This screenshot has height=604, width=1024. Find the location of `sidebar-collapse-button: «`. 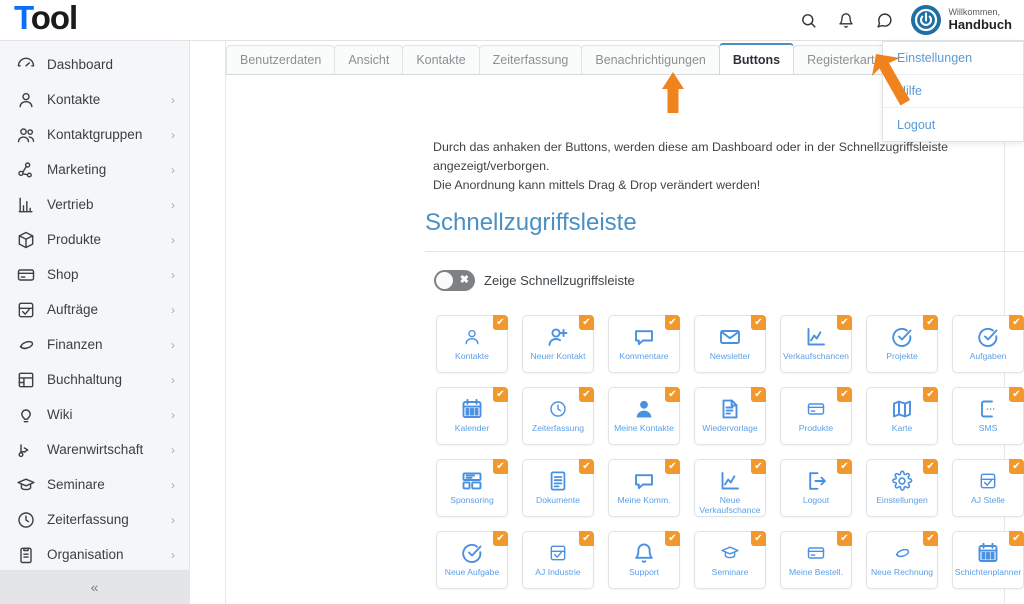

sidebar-collapse-button: « is located at coordinates (94, 587).